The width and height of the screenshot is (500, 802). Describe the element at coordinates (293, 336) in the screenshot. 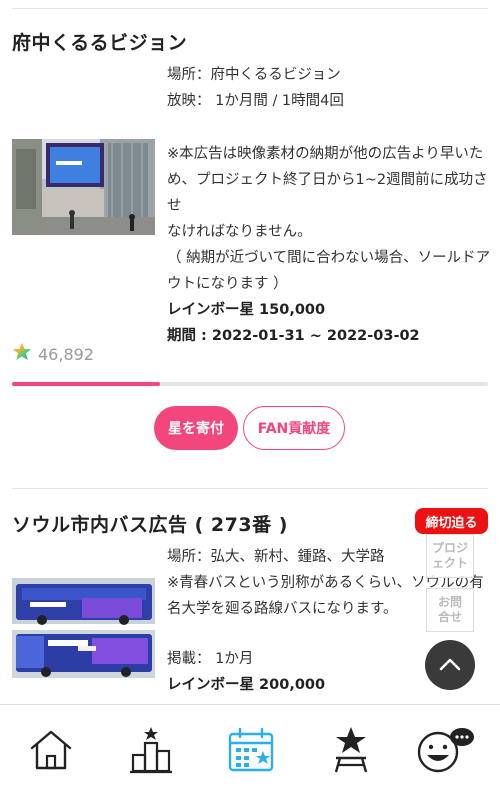

I see `period-text: 期間 : 2022-01-31 ~ 2022-03-02` at that location.